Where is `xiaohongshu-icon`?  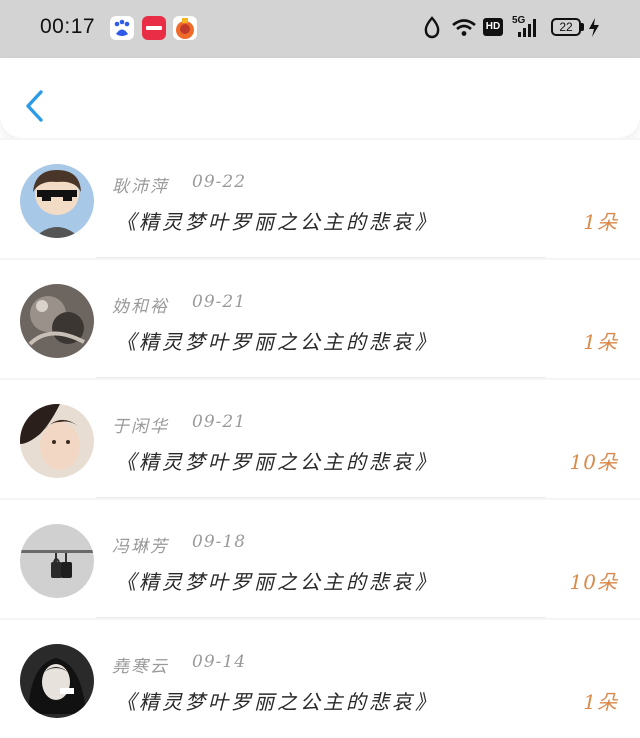 xiaohongshu-icon is located at coordinates (154, 28).